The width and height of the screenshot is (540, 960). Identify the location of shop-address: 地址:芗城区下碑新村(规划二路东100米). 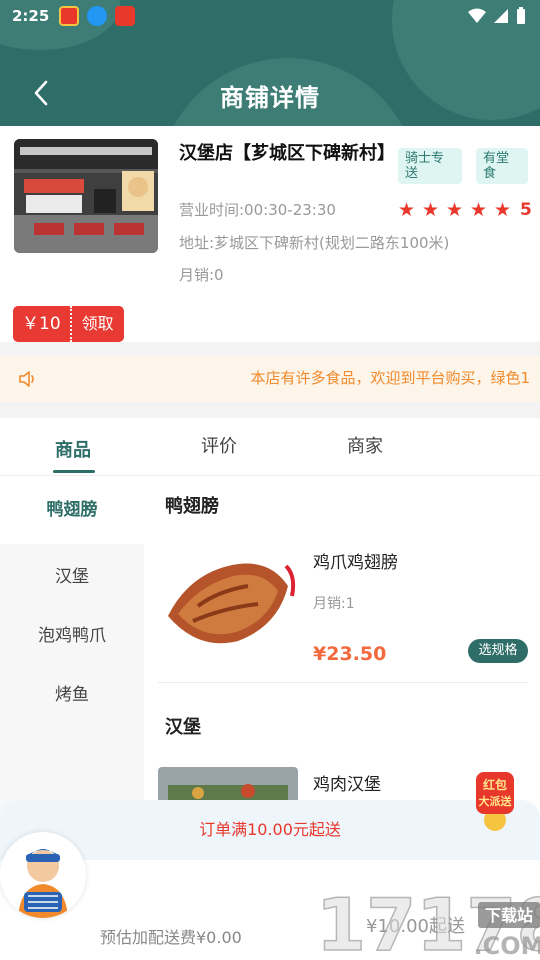
(314, 243).